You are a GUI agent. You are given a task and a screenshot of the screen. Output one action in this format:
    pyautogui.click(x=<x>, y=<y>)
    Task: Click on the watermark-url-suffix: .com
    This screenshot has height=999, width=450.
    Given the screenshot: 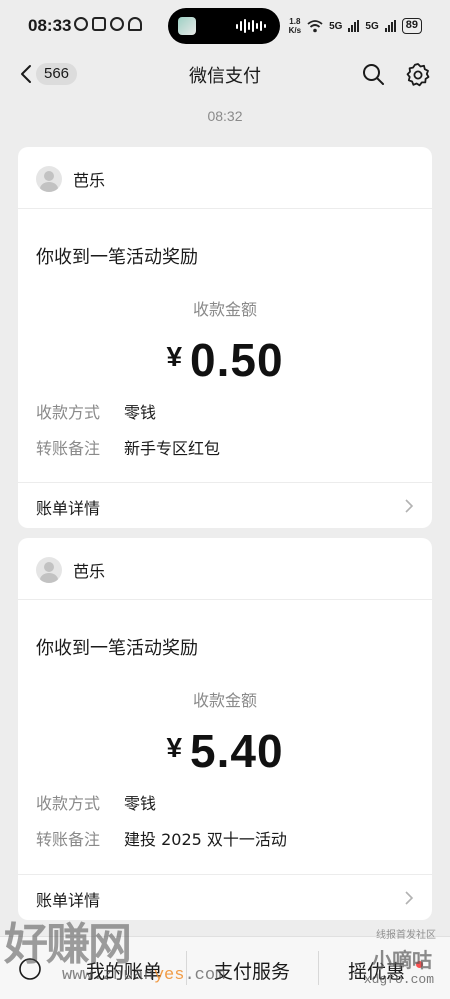 What is the action you would take?
    pyautogui.click(x=205, y=975)
    